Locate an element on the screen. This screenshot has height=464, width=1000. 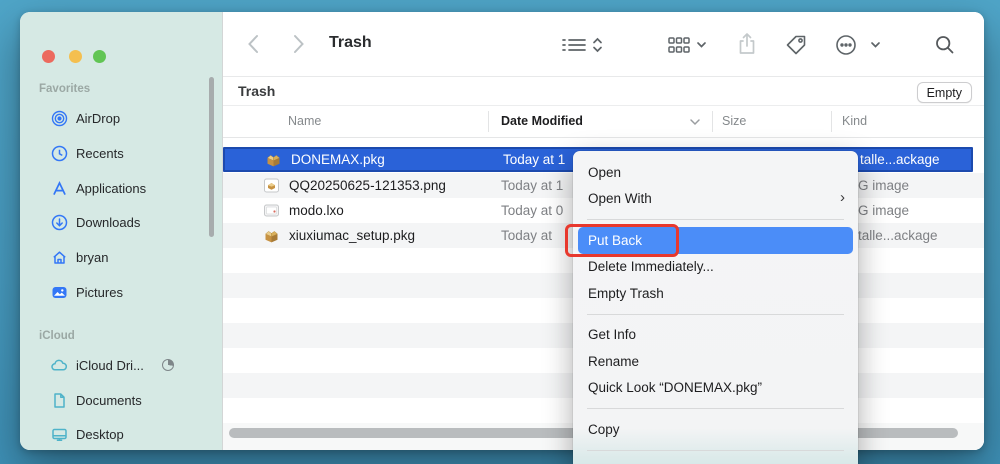
sidebar-item-applications: Applications is located at coordinates (98, 188).